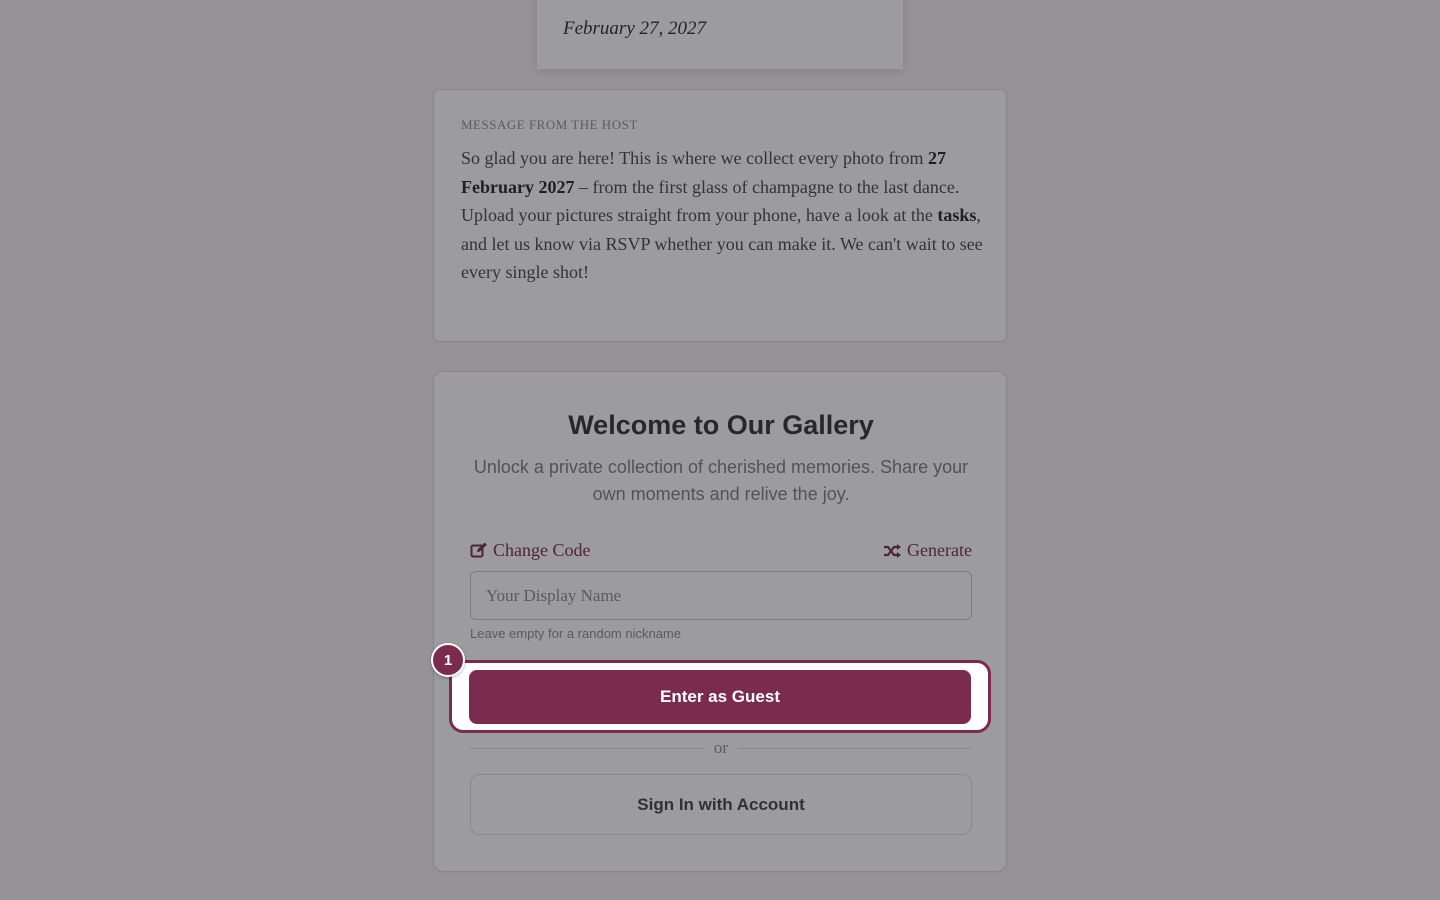 The width and height of the screenshot is (1440, 900). What do you see at coordinates (575, 633) in the screenshot?
I see `display-name-hint: Leave empty for a random nickname` at bounding box center [575, 633].